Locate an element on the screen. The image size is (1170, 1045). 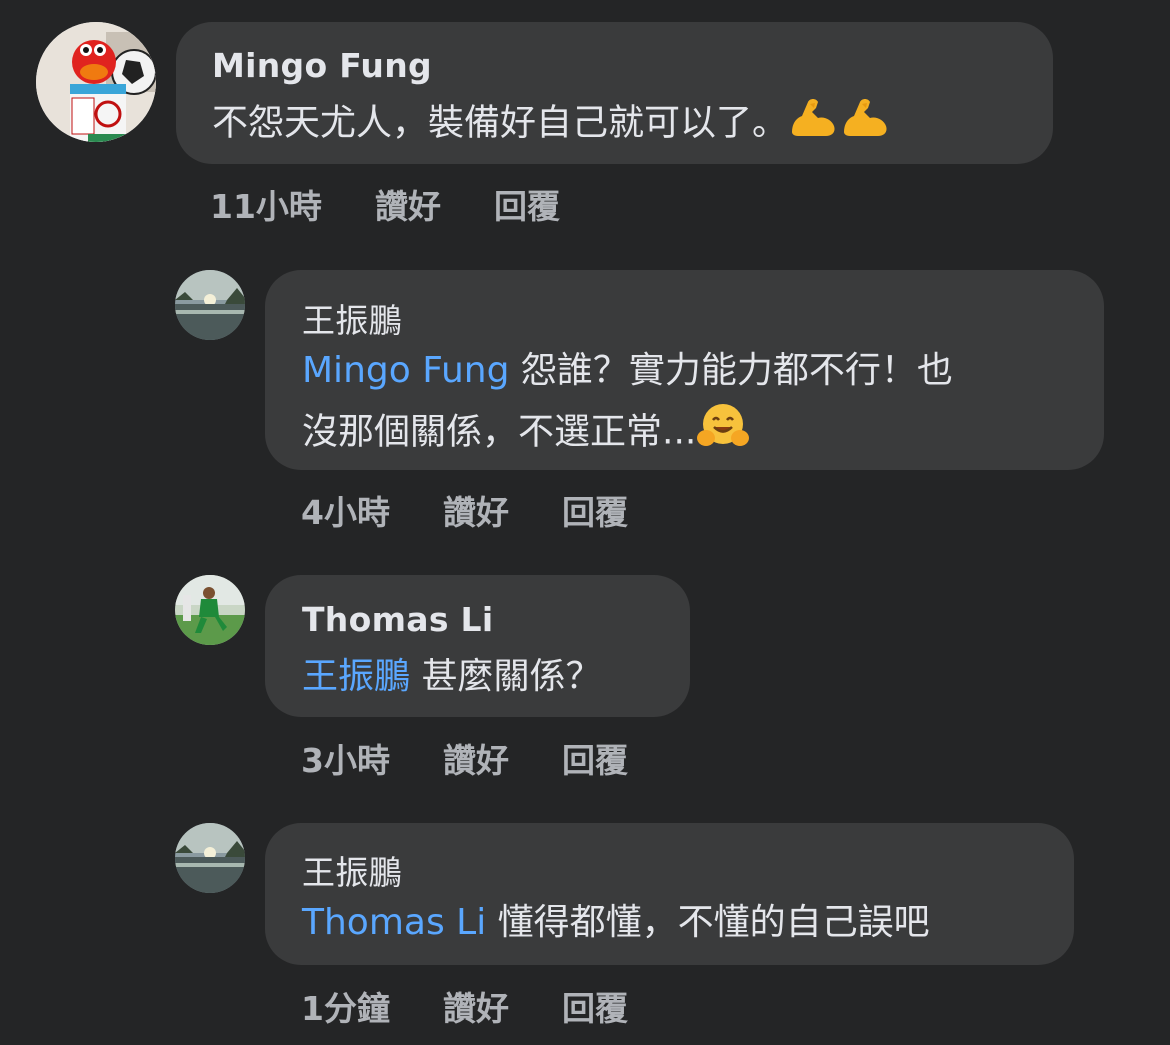
sunset-landscape-icon is located at coordinates (210, 858).